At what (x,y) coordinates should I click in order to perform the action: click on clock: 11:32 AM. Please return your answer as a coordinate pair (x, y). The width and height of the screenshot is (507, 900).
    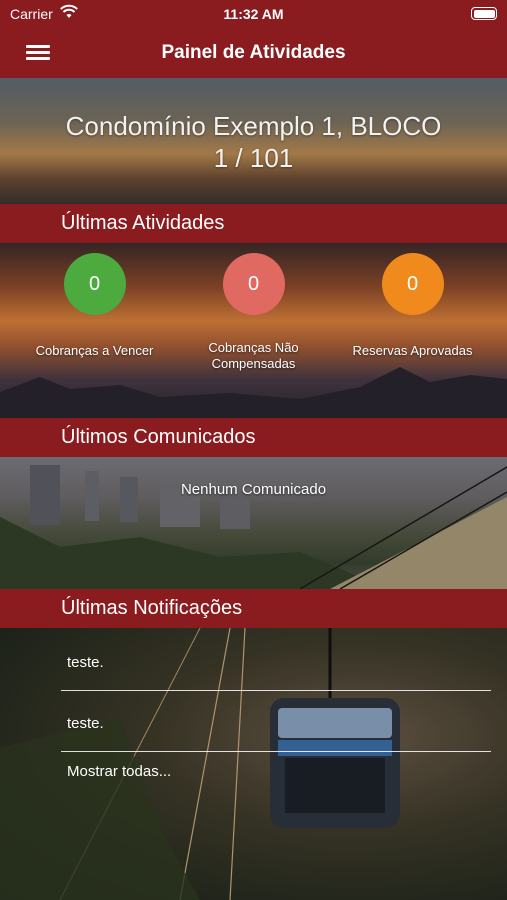
    Looking at the image, I should click on (253, 14).